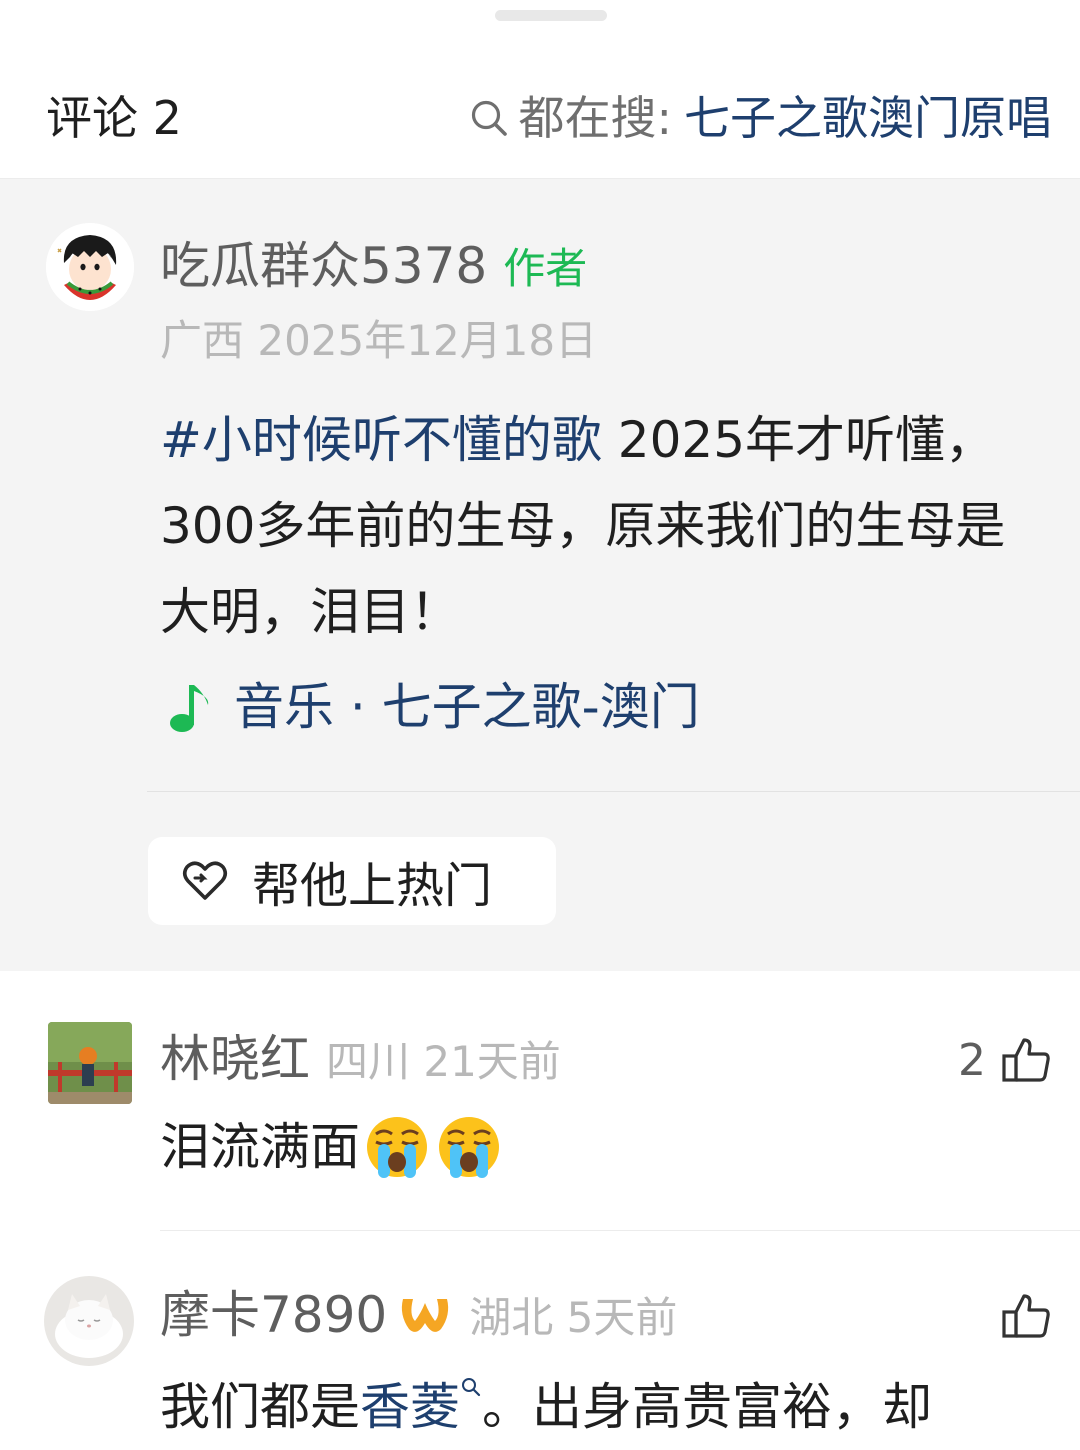 The image size is (1080, 1450). Describe the element at coordinates (114, 118) in the screenshot. I see `comment-count-title: 评论 2` at that location.